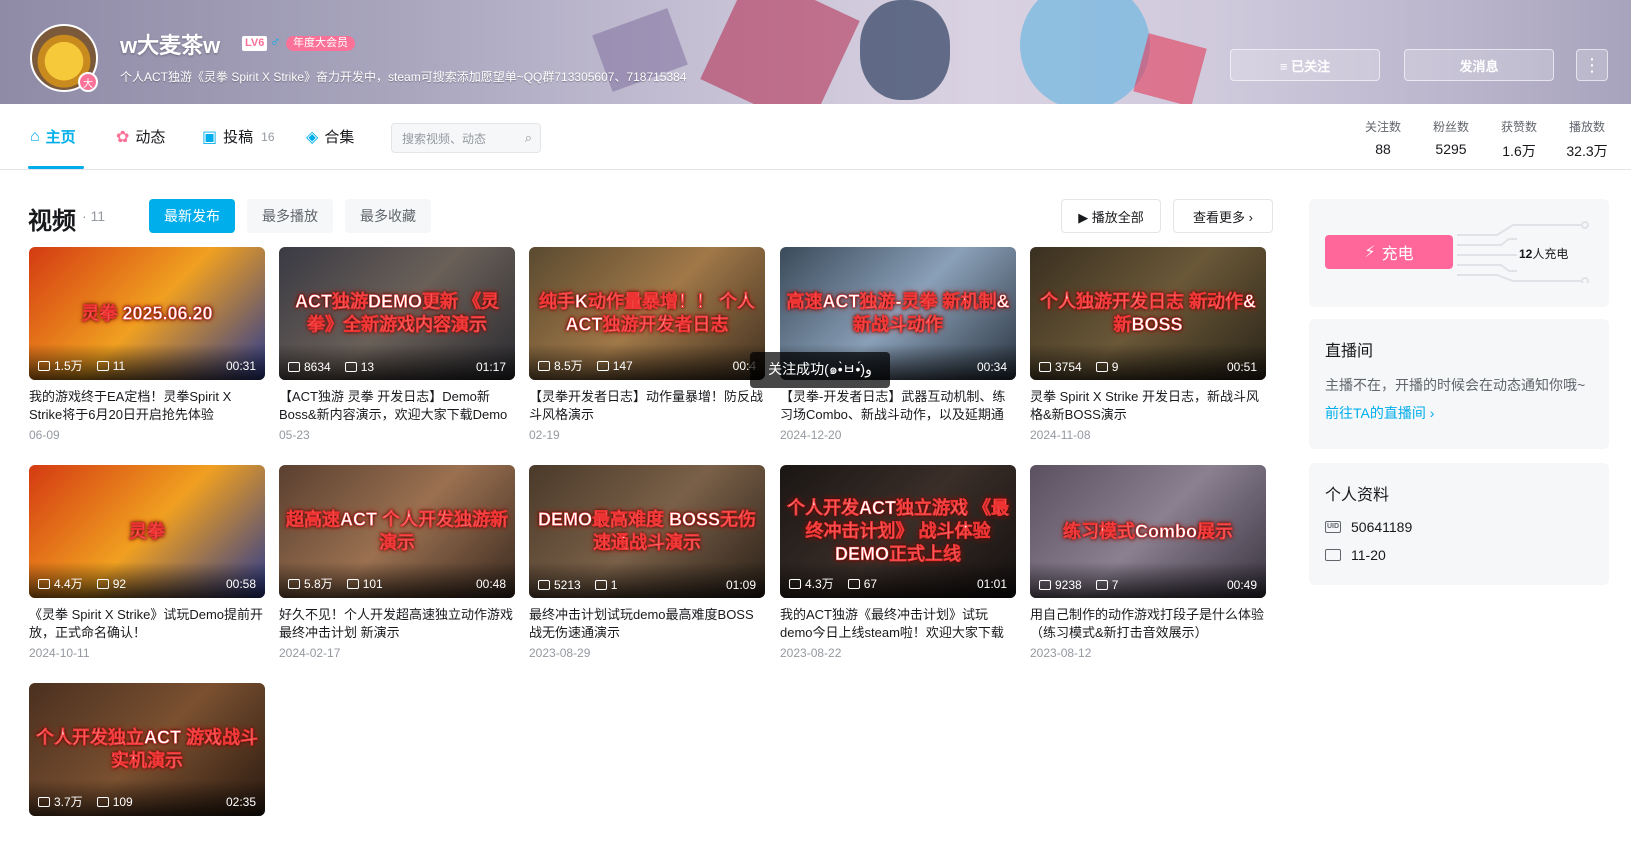 Image resolution: width=1631 pixels, height=864 pixels. Describe the element at coordinates (1455, 385) in the screenshot. I see `live-room-status: 主播不在，开播的时候会在动态通知你哦~` at that location.